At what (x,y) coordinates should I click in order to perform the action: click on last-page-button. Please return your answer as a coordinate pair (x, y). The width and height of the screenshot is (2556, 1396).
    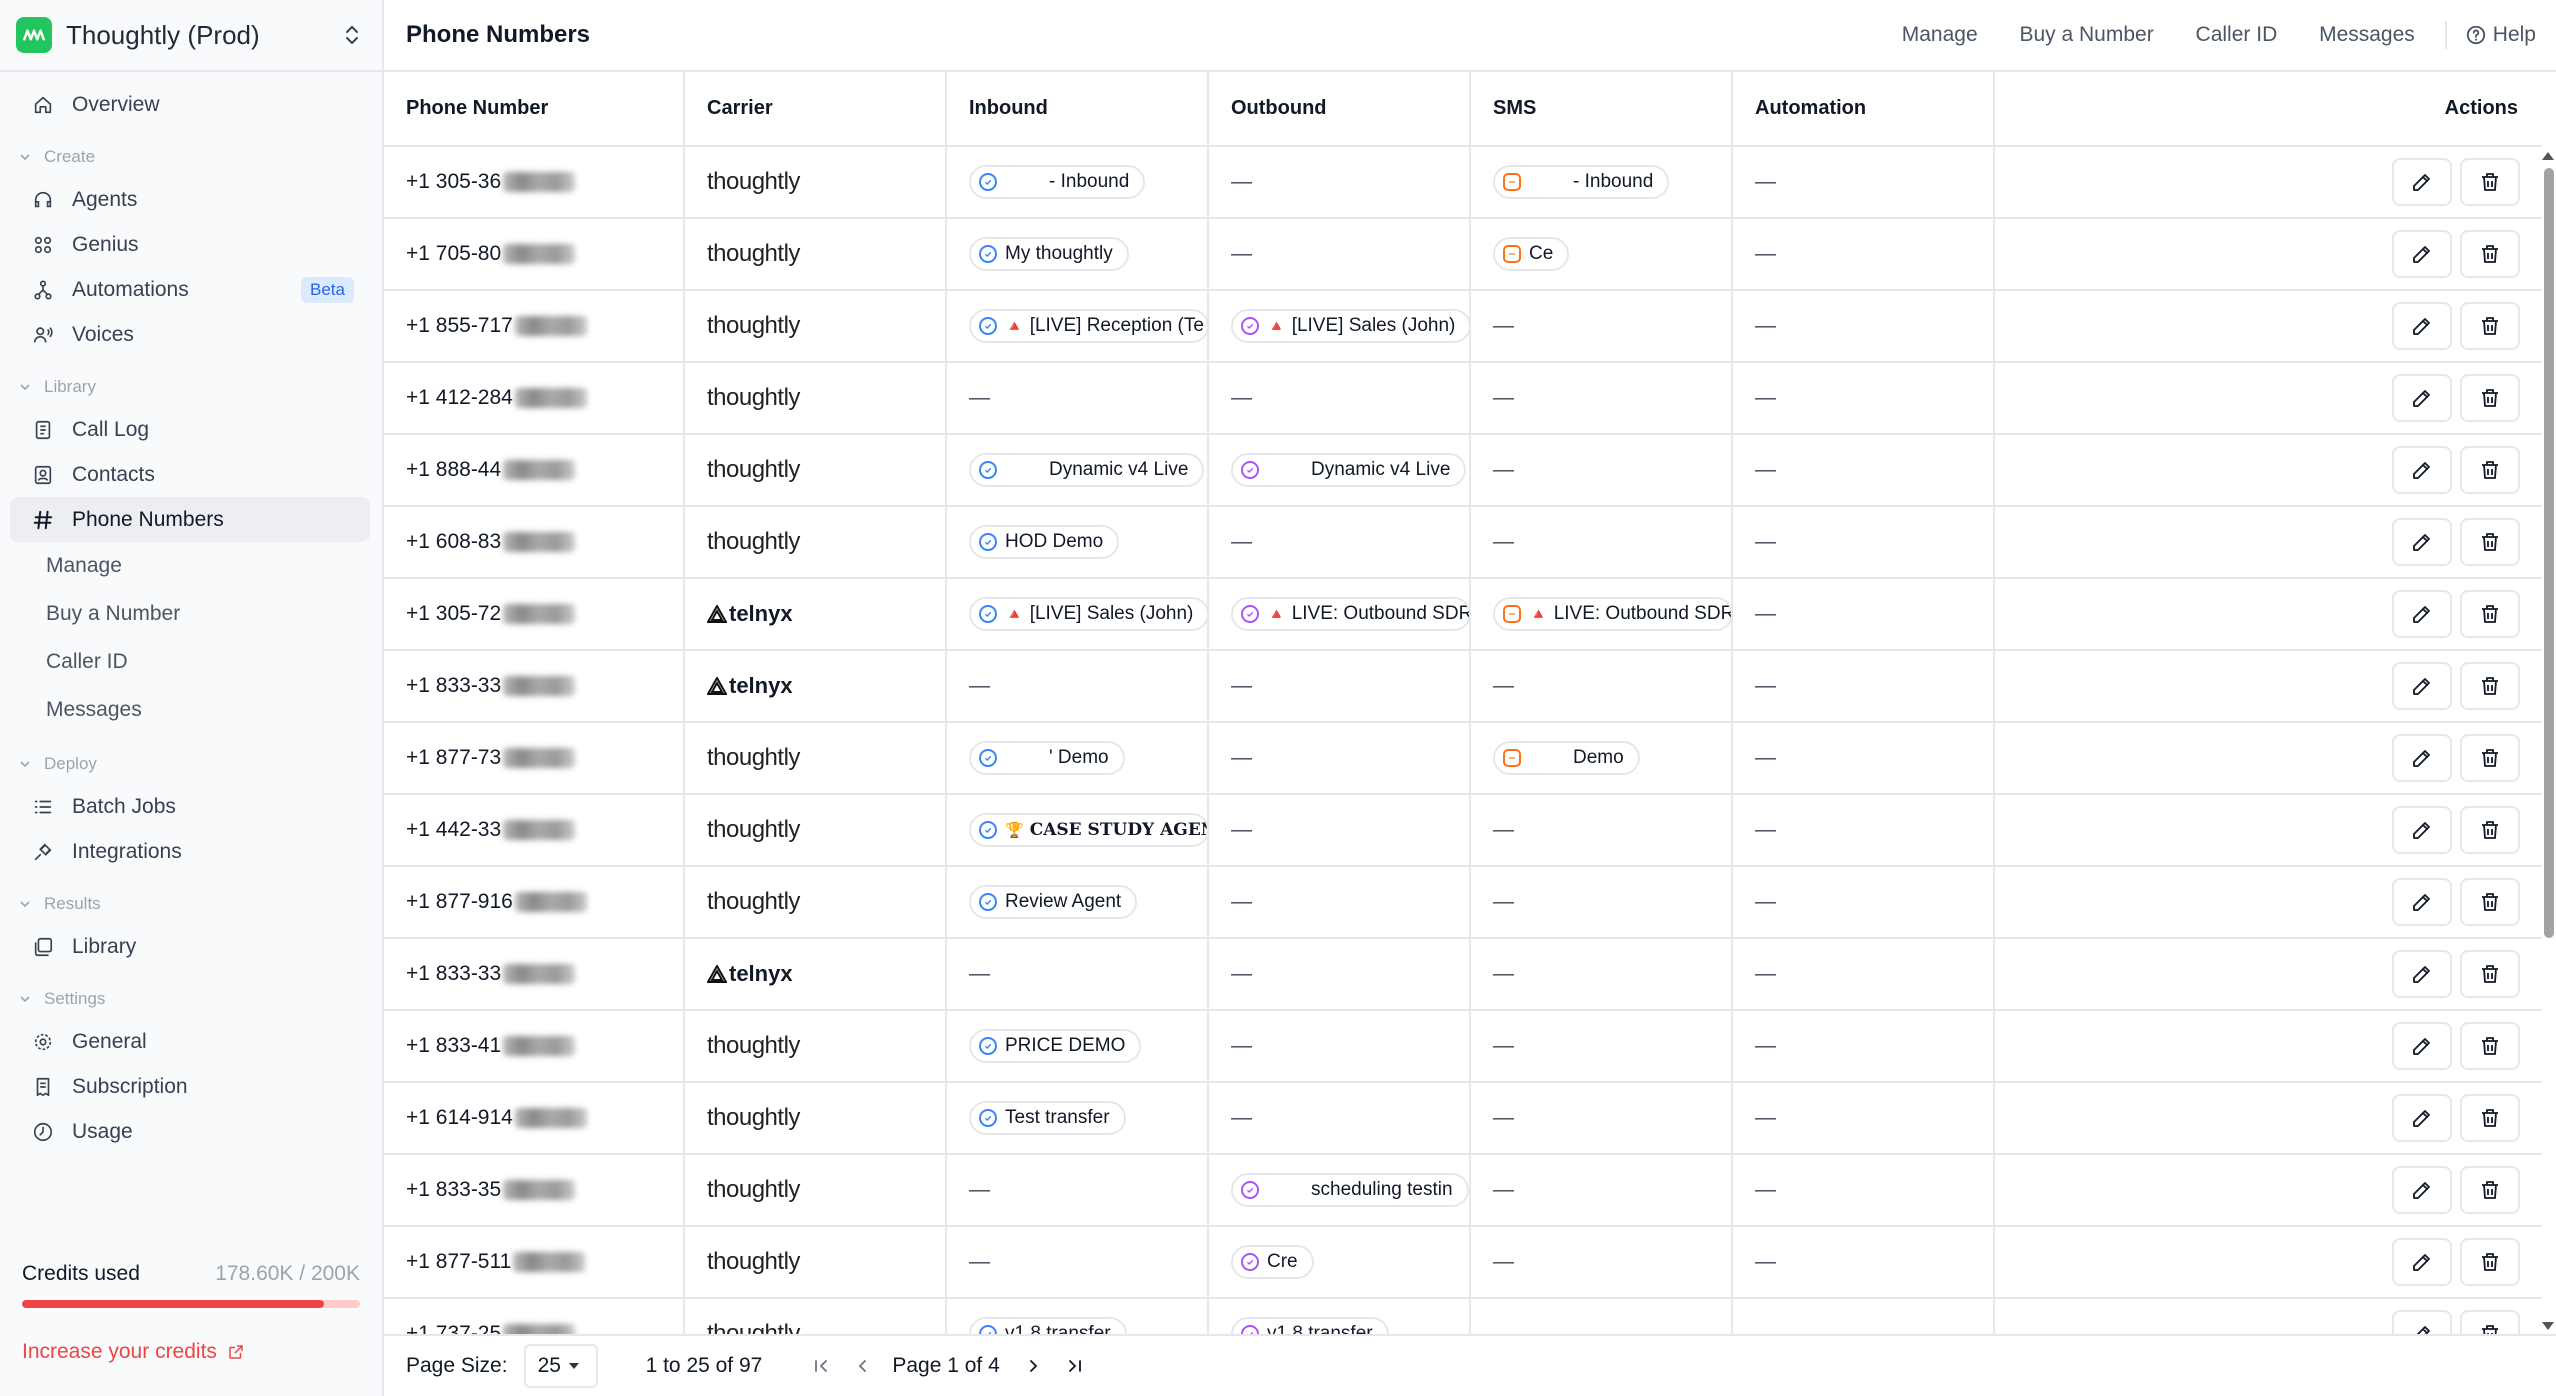
    Looking at the image, I should click on (1075, 1366).